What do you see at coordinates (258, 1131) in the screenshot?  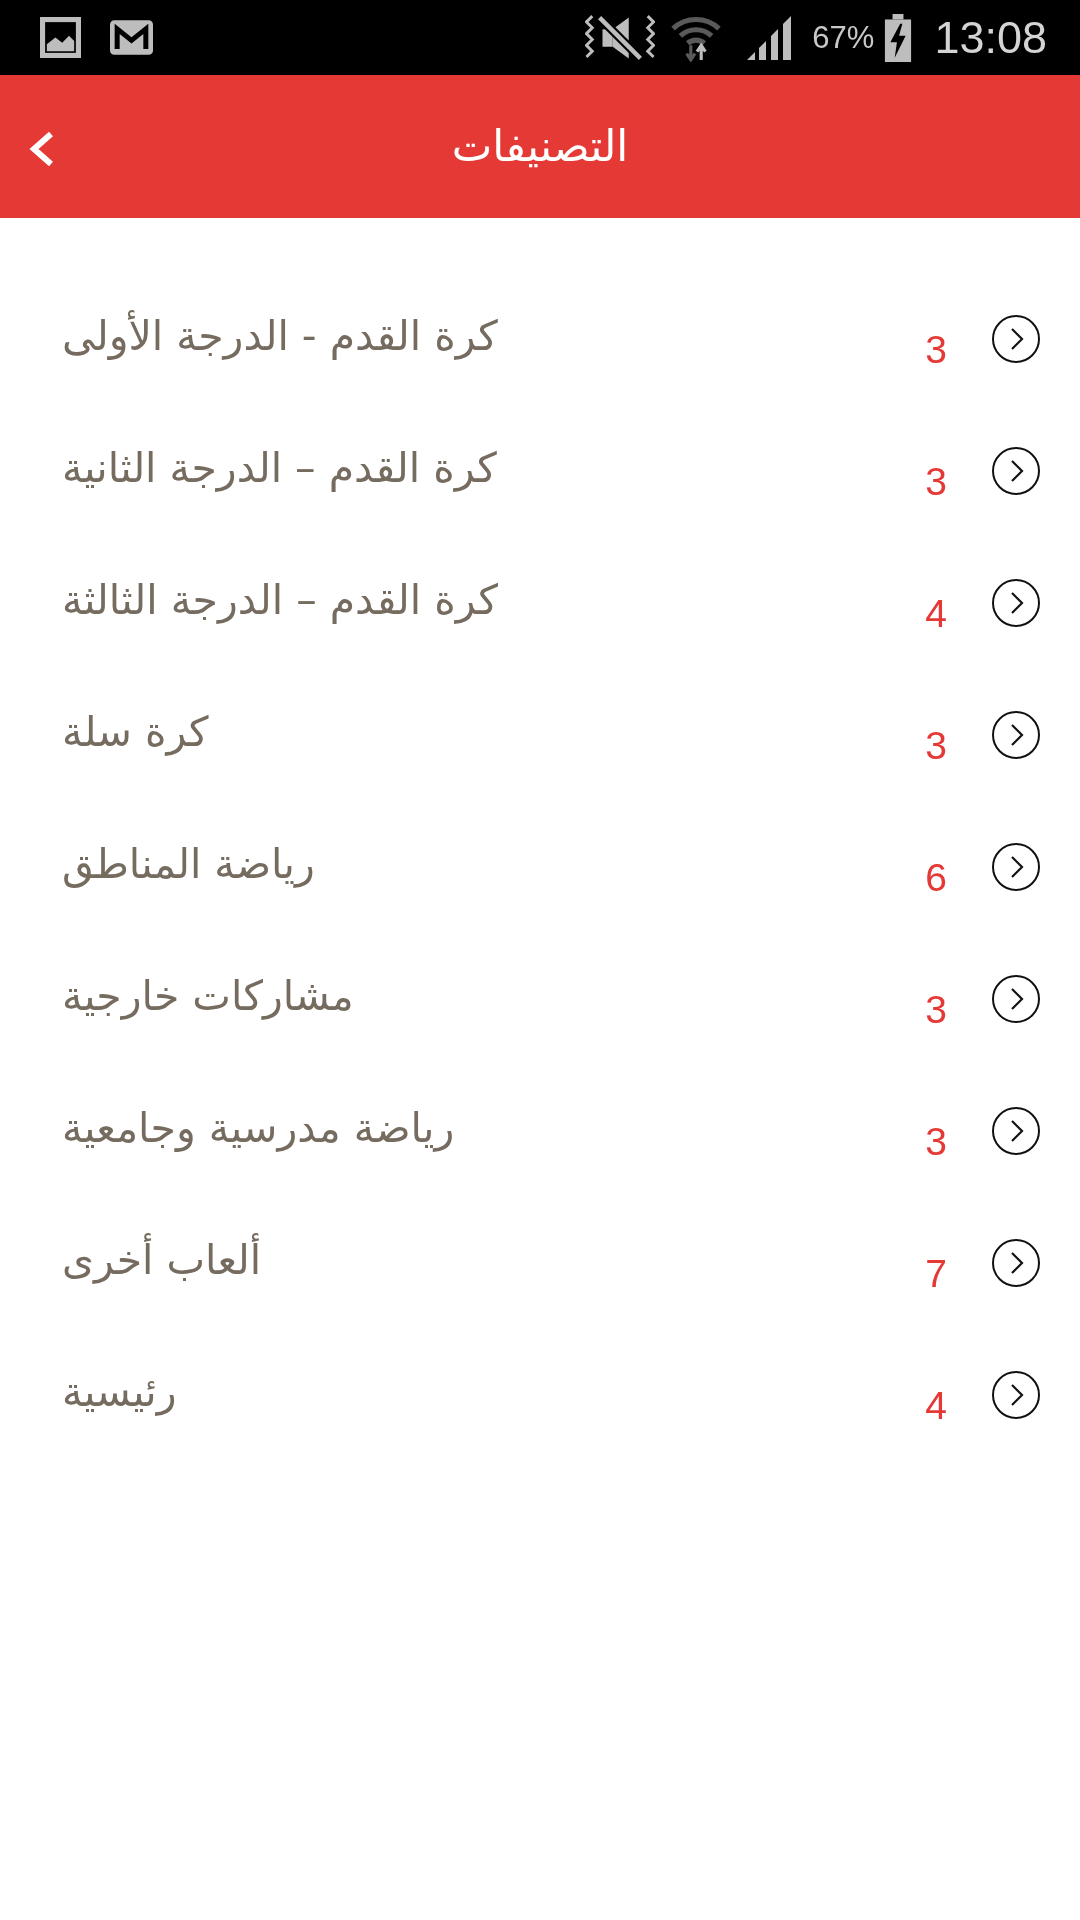 I see `category-label: رياضة مدرسية وجامعية` at bounding box center [258, 1131].